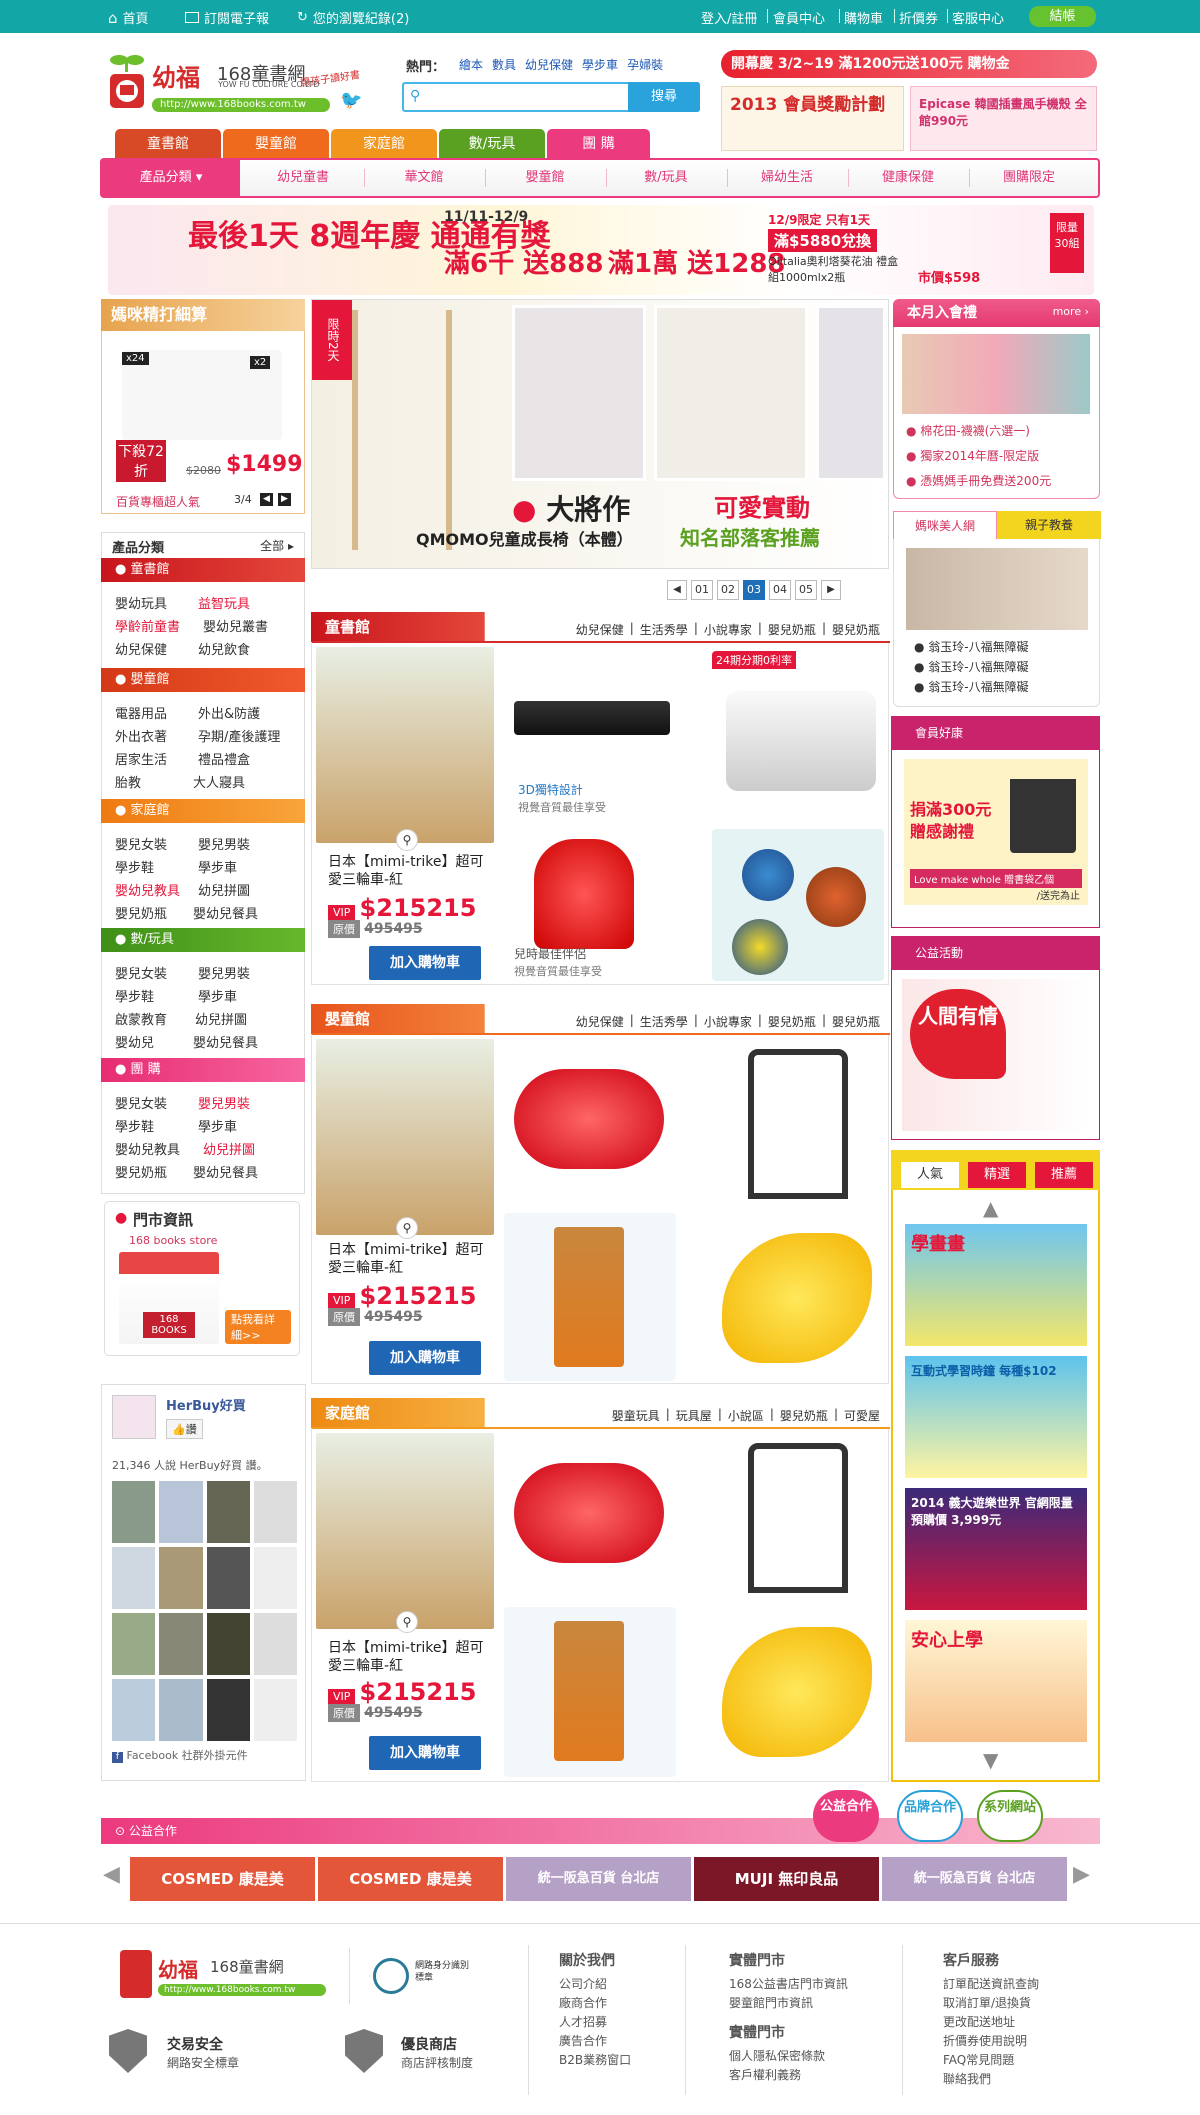  I want to click on footer-link: 個人隱私保密條款, so click(777, 2056).